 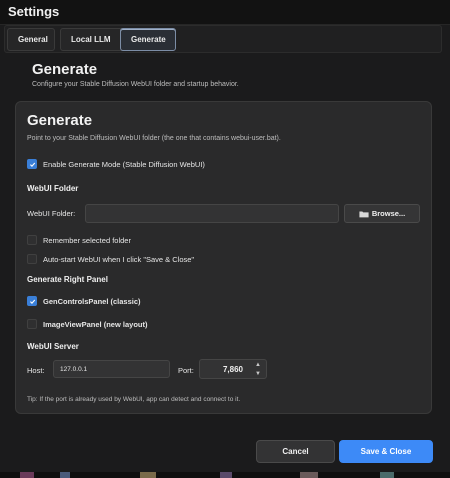 I want to click on autostart-checkbox, so click(x=32, y=259).